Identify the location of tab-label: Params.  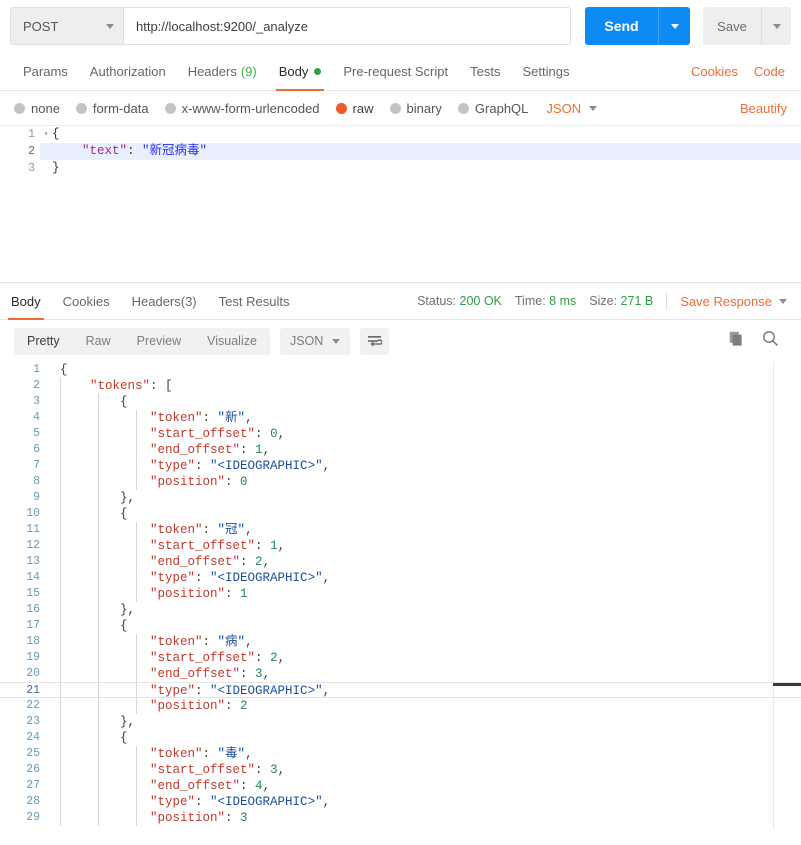
(45, 71).